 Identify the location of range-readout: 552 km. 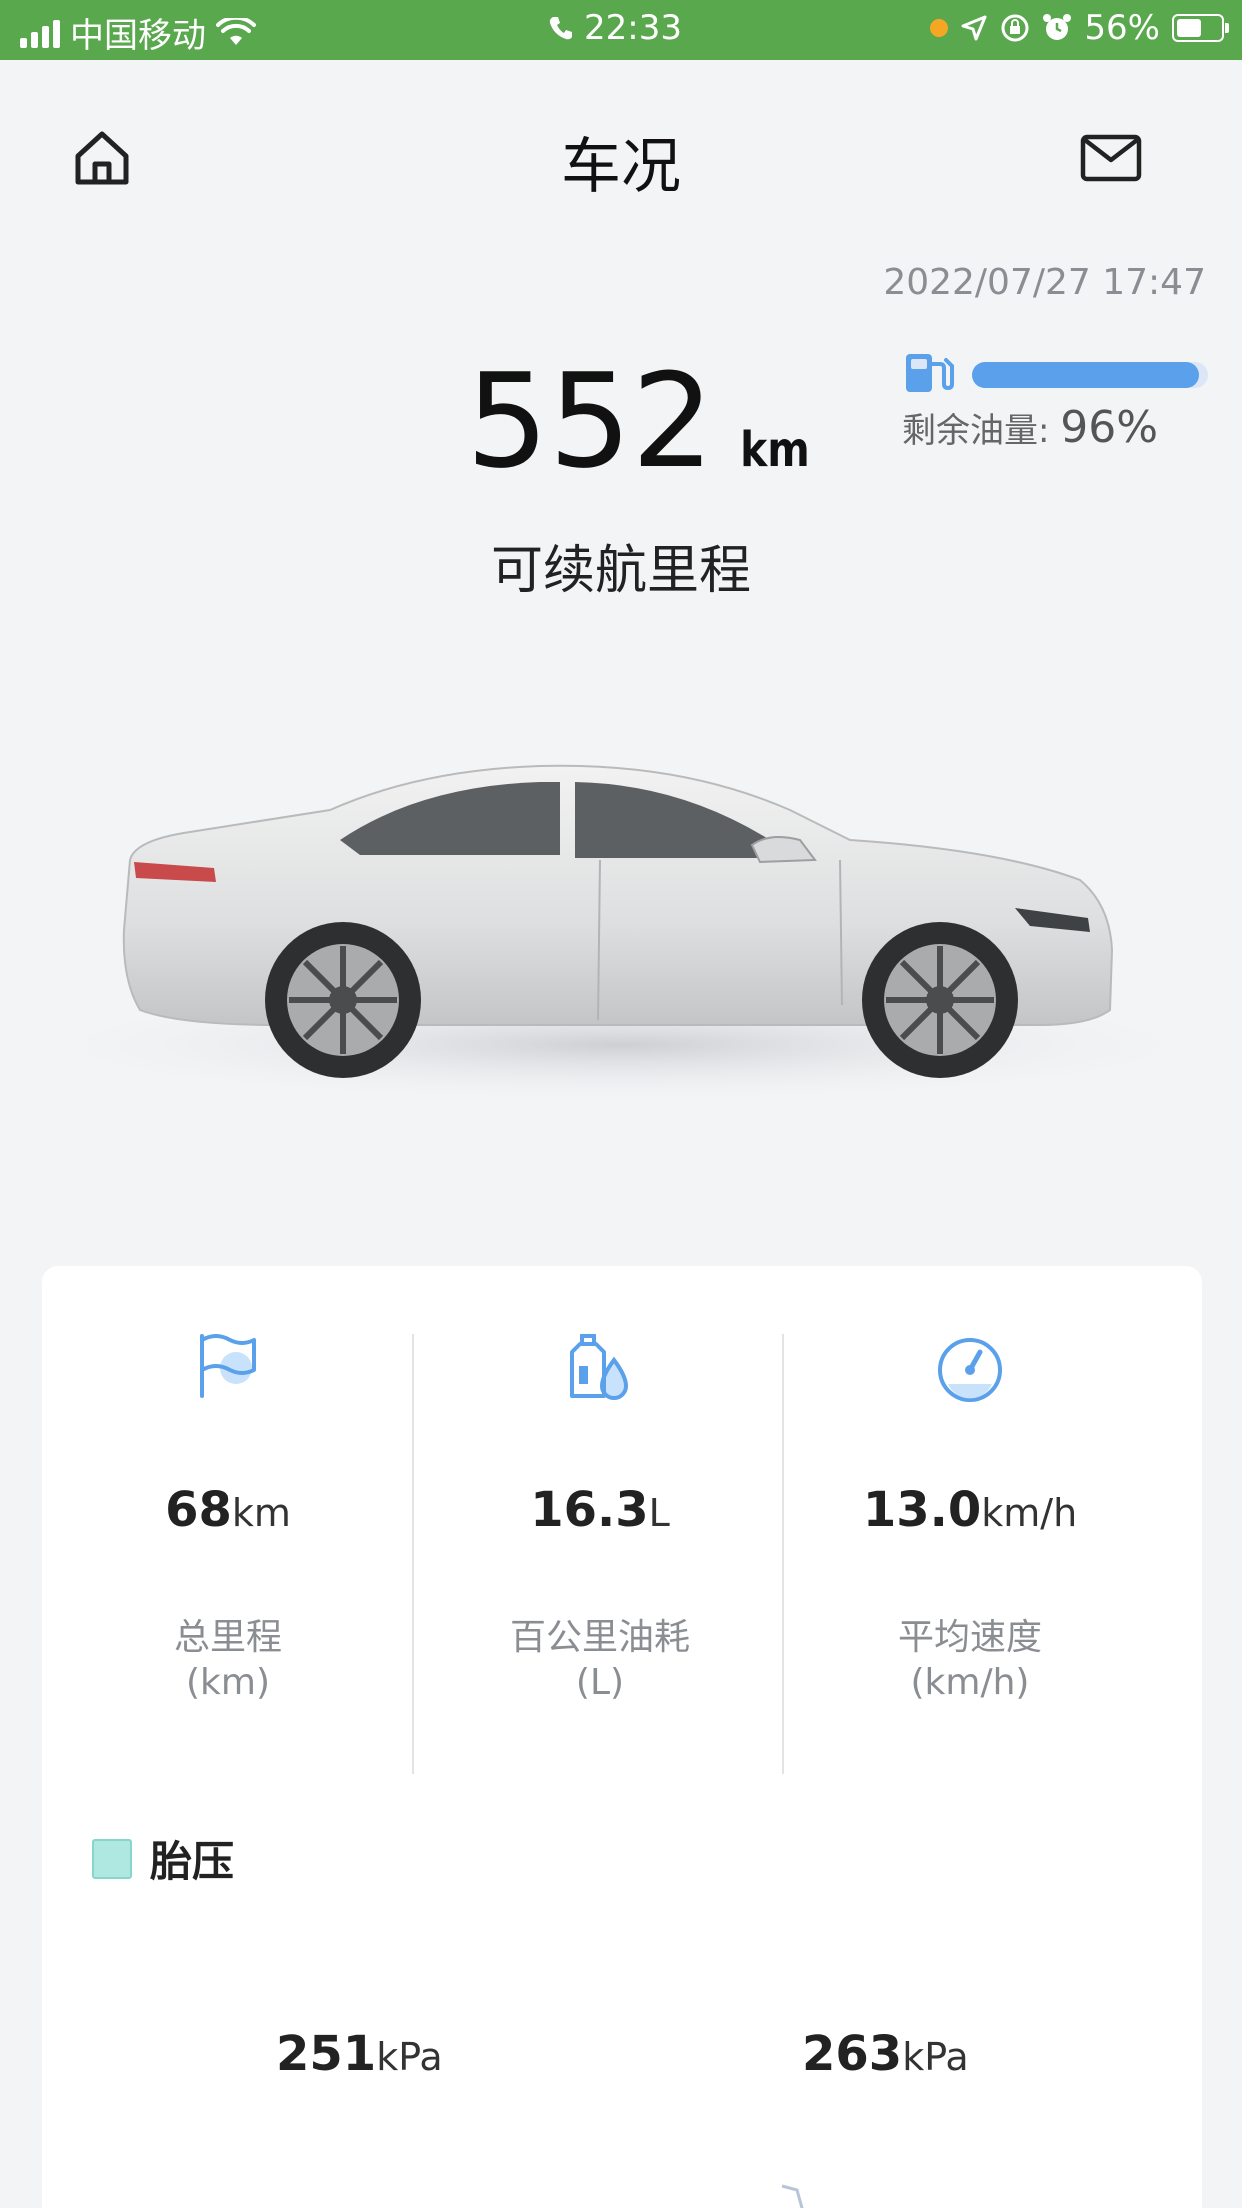
(641, 421).